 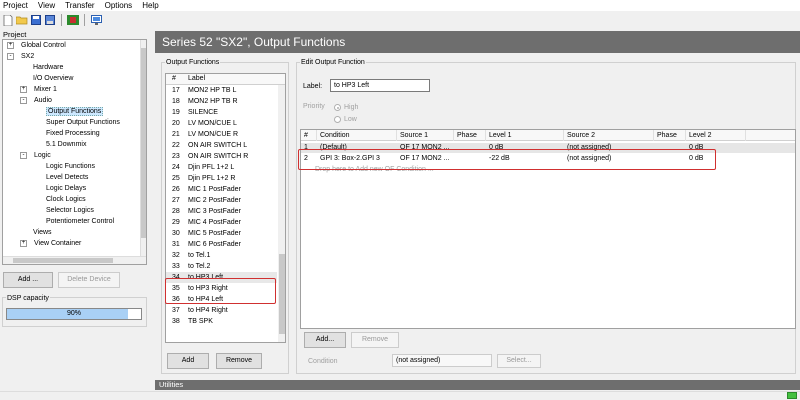 I want to click on tree-item: Clock Logics, so click(x=59, y=199).